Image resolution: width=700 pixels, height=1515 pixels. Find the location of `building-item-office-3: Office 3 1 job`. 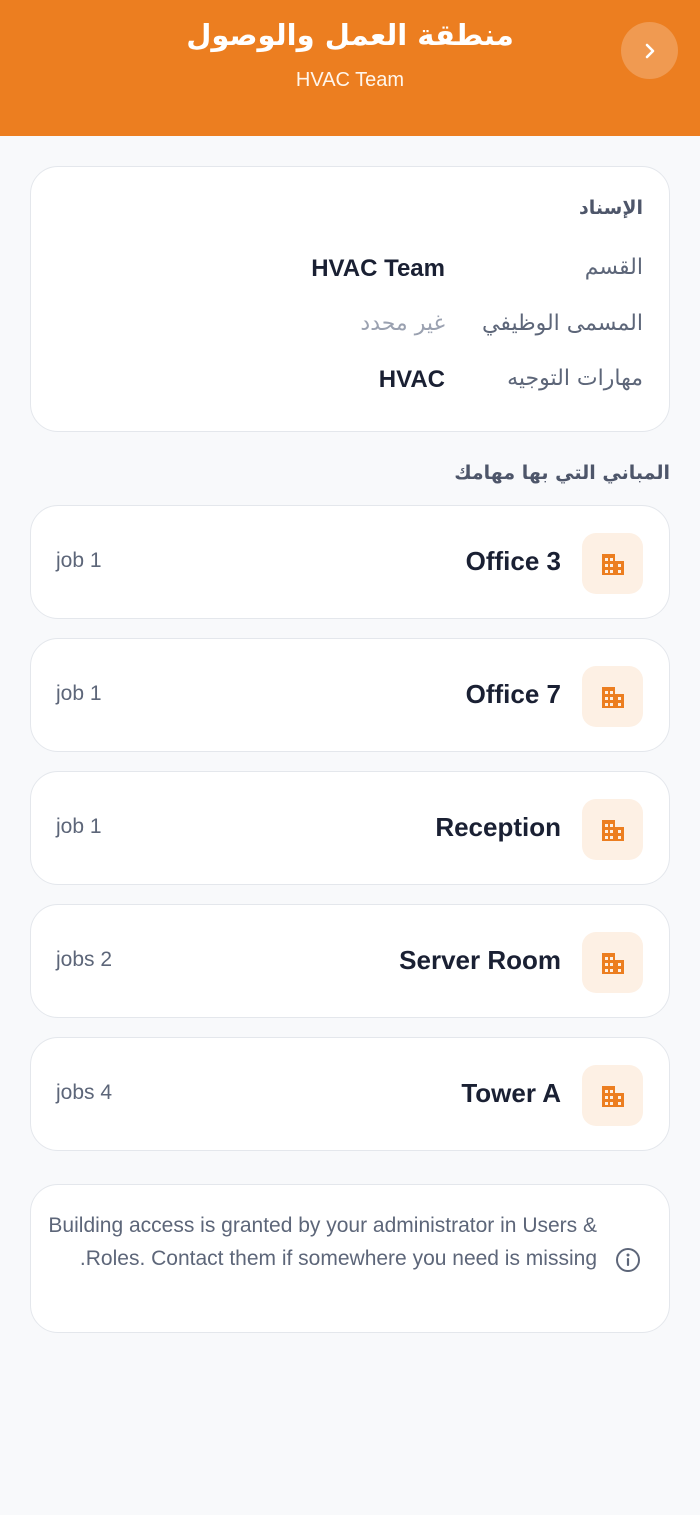

building-item-office-3: Office 3 1 job is located at coordinates (350, 562).